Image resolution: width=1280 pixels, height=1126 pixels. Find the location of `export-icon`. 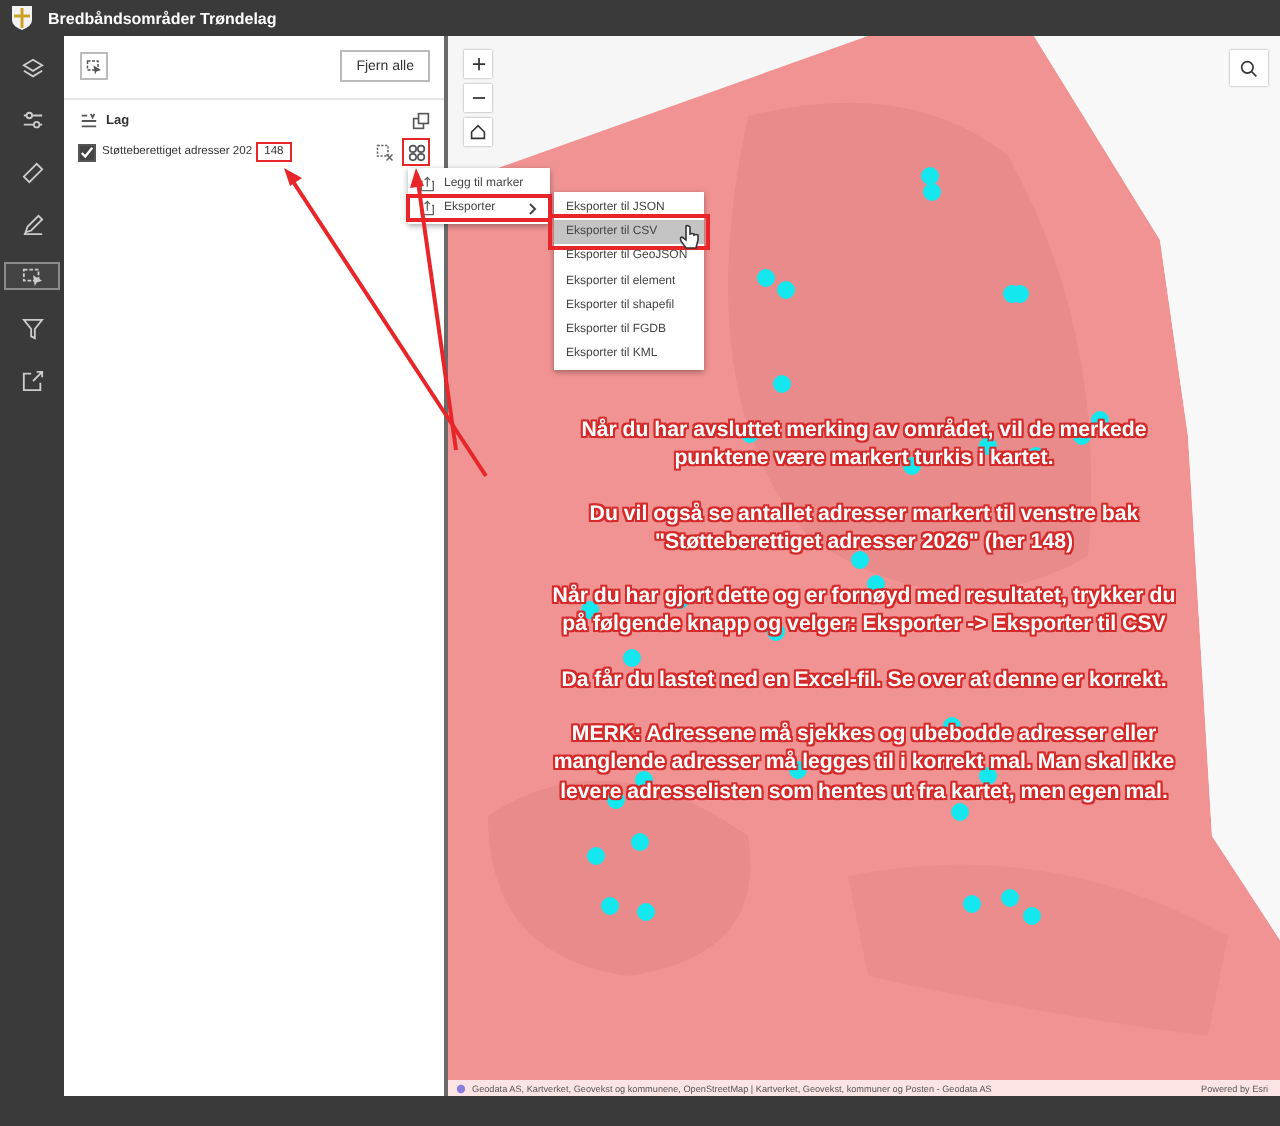

export-icon is located at coordinates (428, 208).